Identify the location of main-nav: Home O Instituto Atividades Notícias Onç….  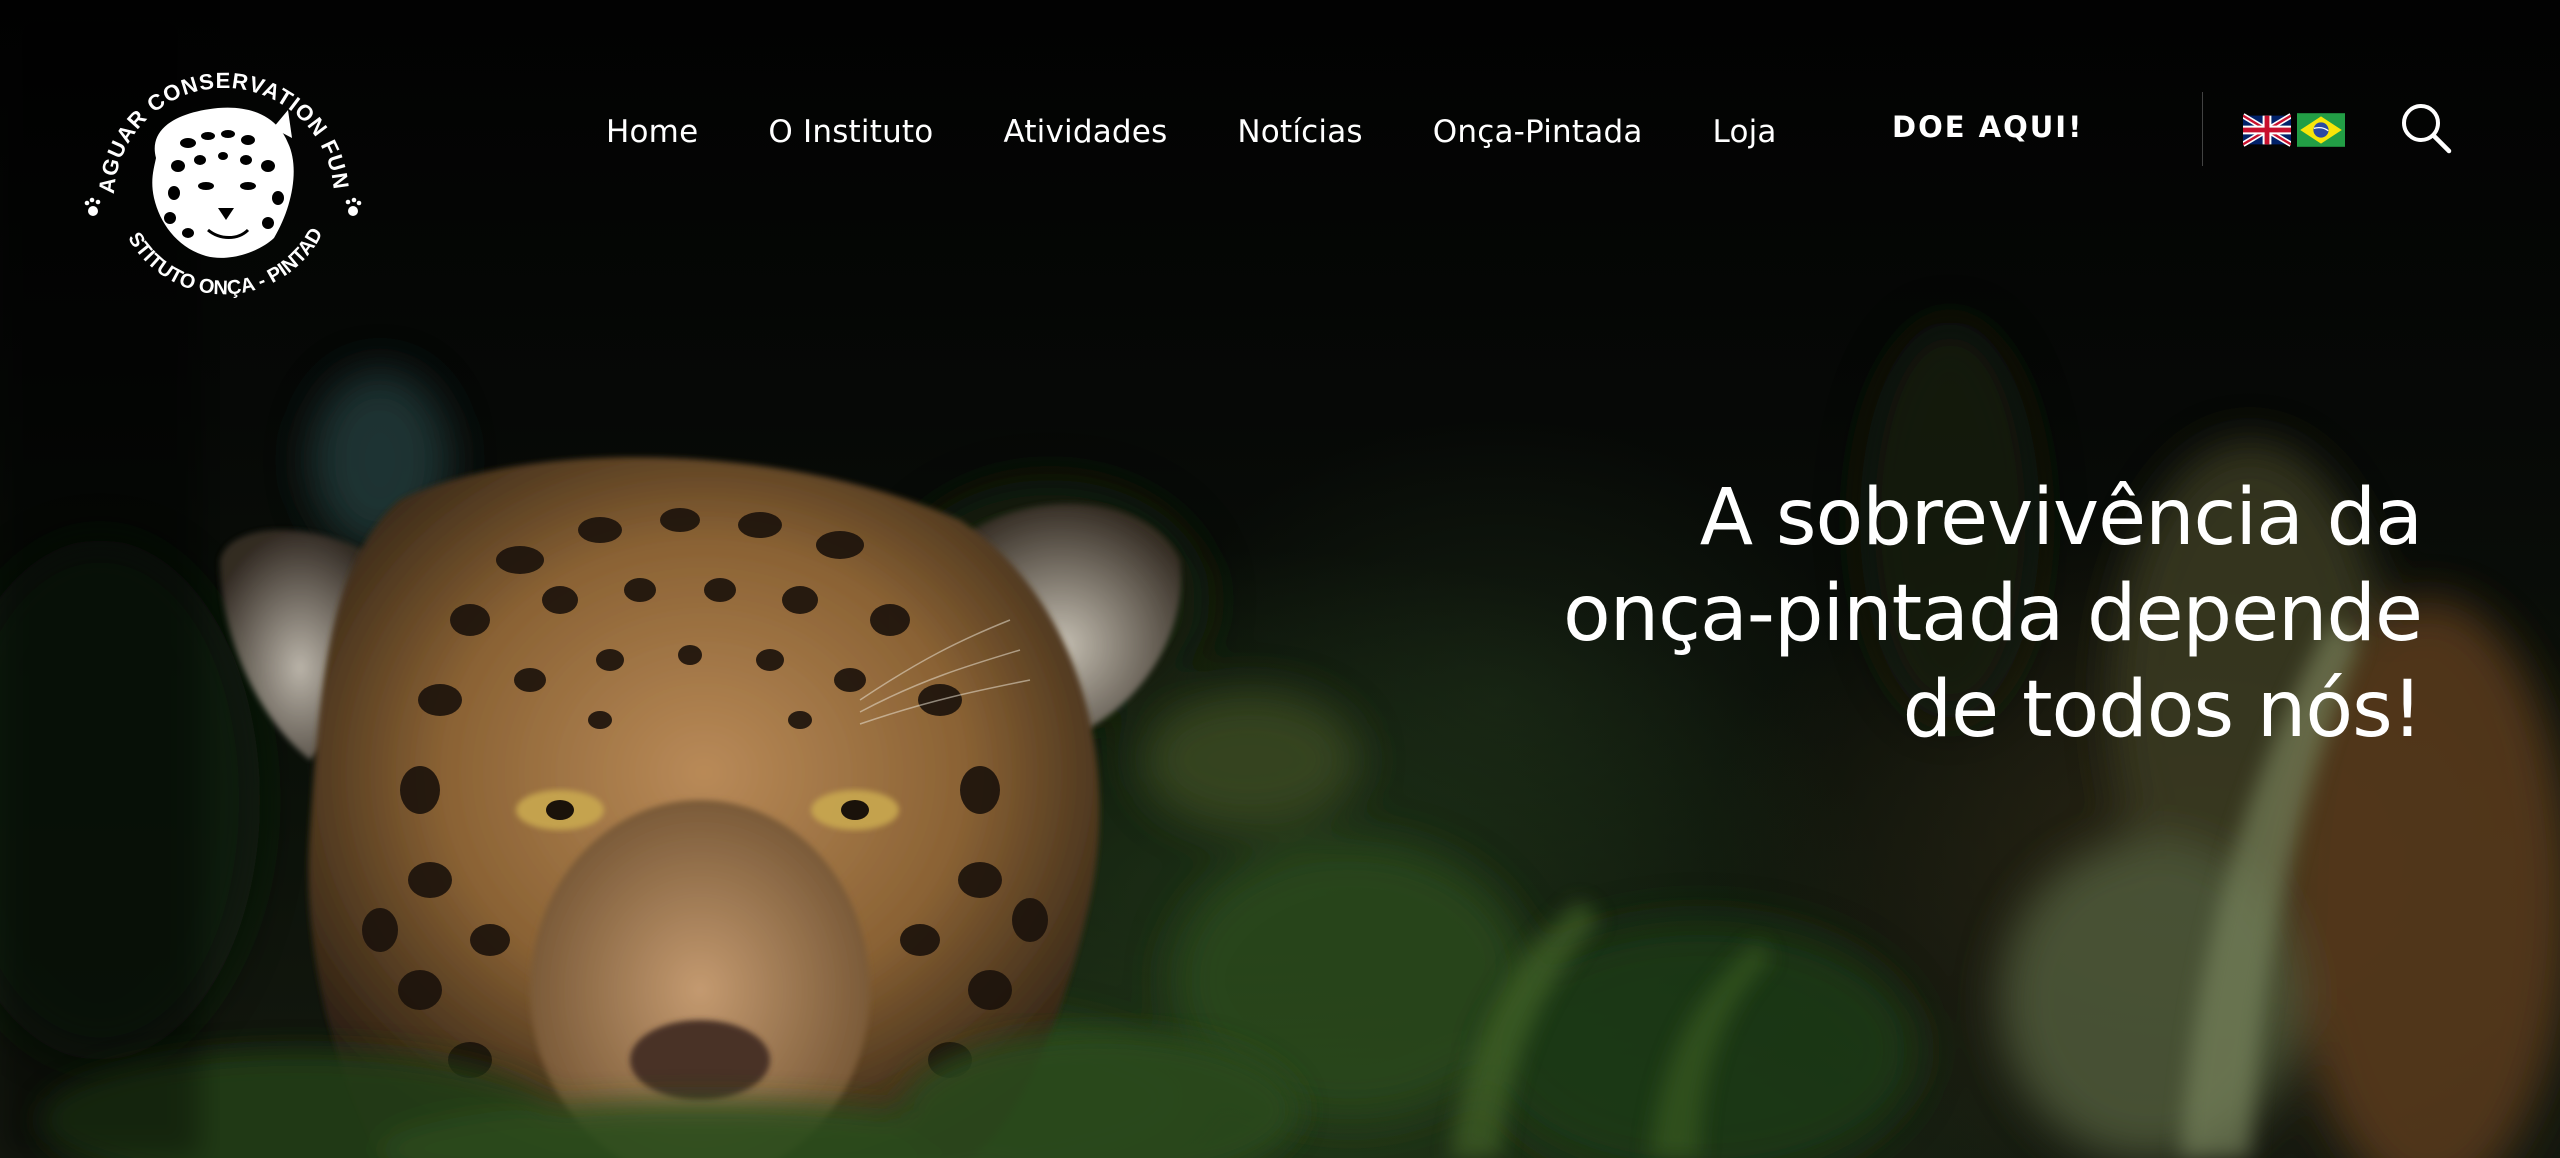
(1226, 132).